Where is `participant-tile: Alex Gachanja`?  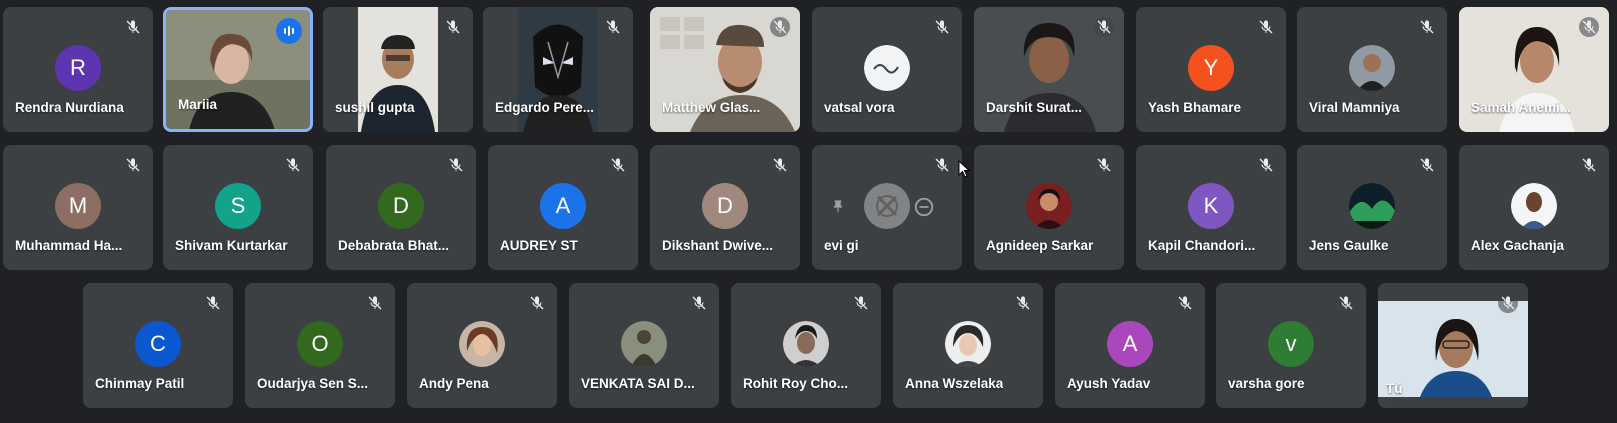
participant-tile: Alex Gachanja is located at coordinates (1534, 207).